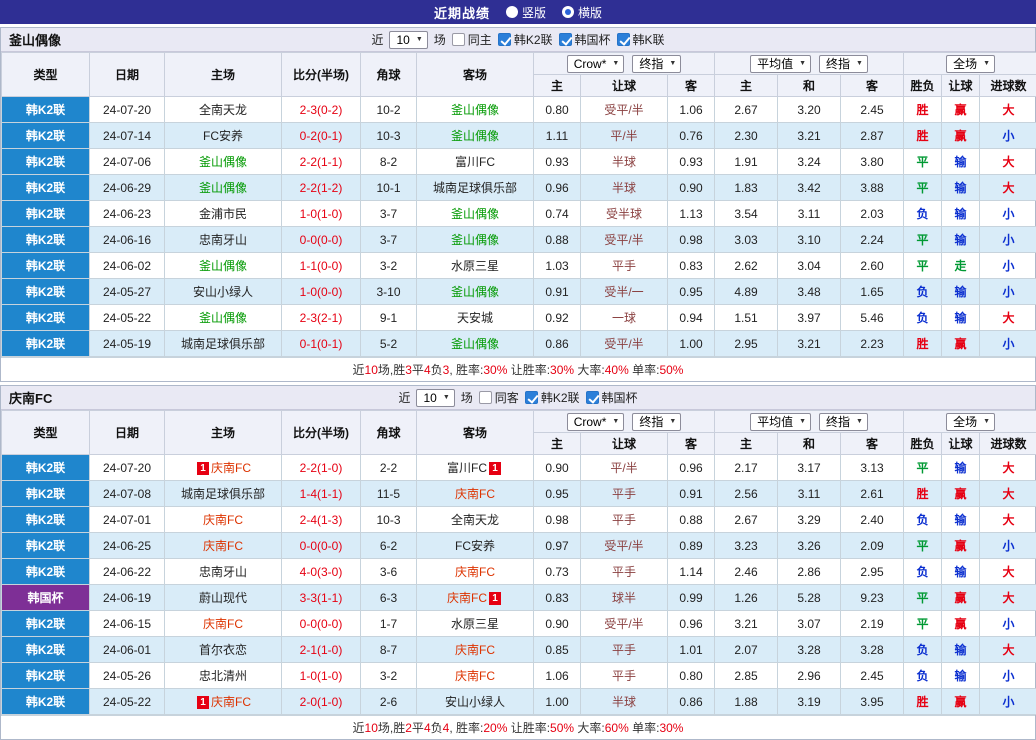 Image resolution: width=1036 pixels, height=740 pixels. What do you see at coordinates (127, 240) in the screenshot?
I see `date-cell: 24-06-16` at bounding box center [127, 240].